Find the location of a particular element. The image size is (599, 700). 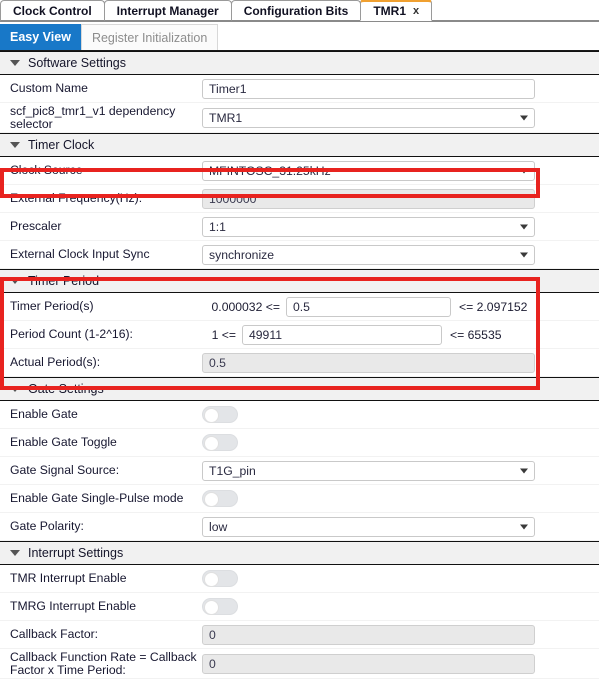

custom-name-input: Timer1 is located at coordinates (368, 88).